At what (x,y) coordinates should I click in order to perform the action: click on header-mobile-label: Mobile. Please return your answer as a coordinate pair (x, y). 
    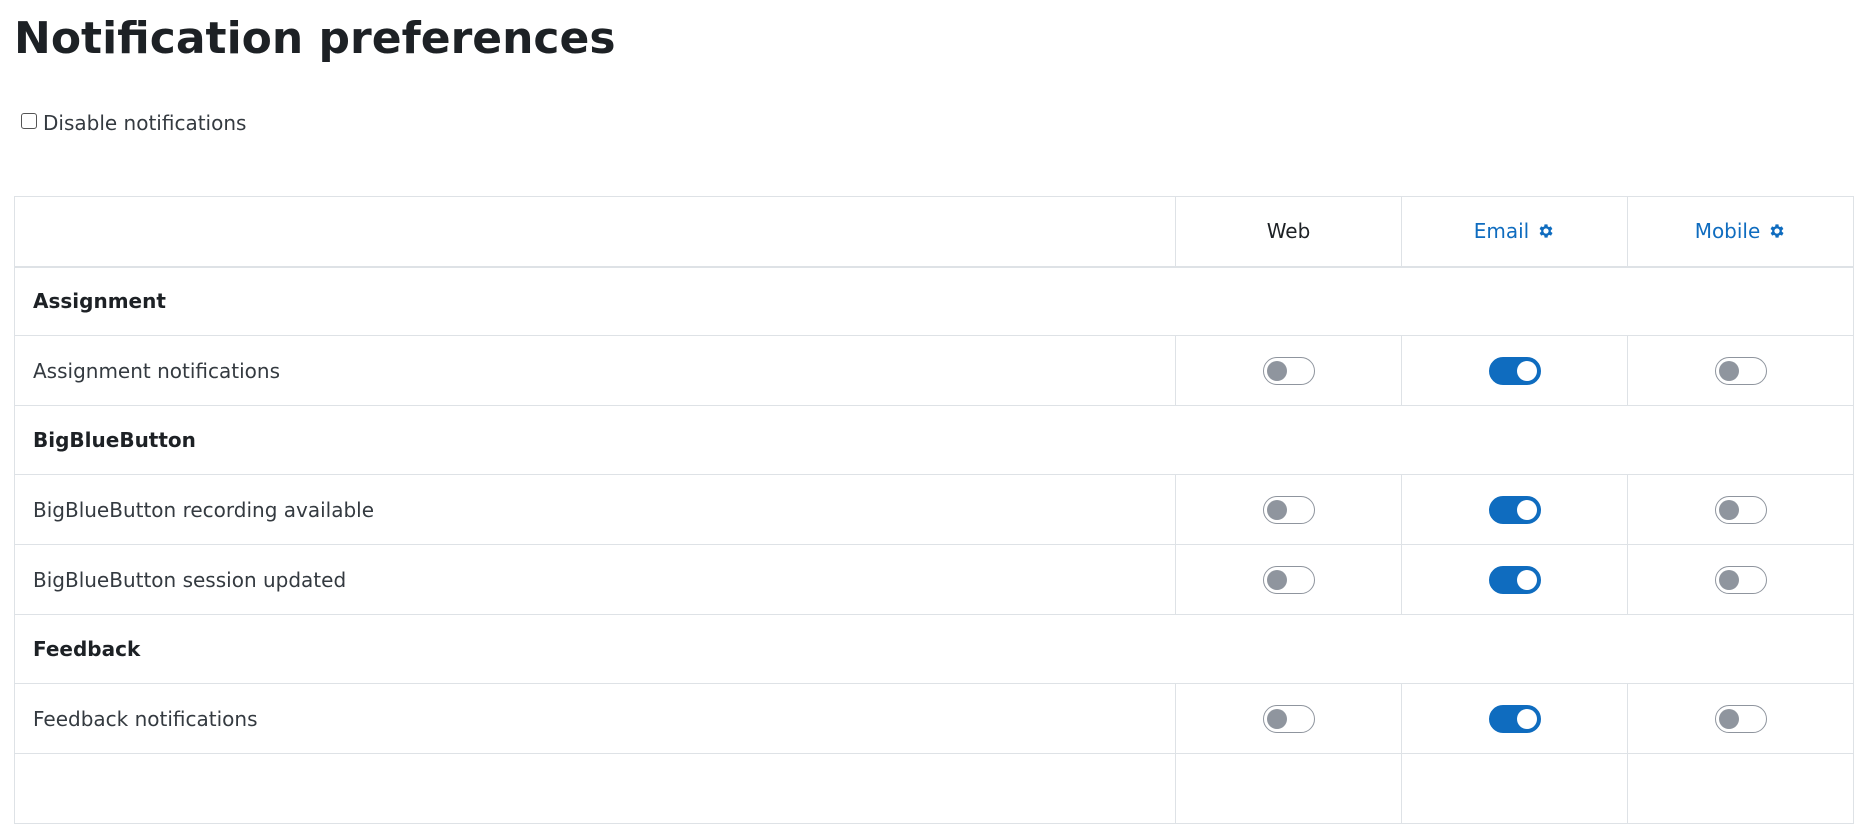
    Looking at the image, I should click on (1728, 231).